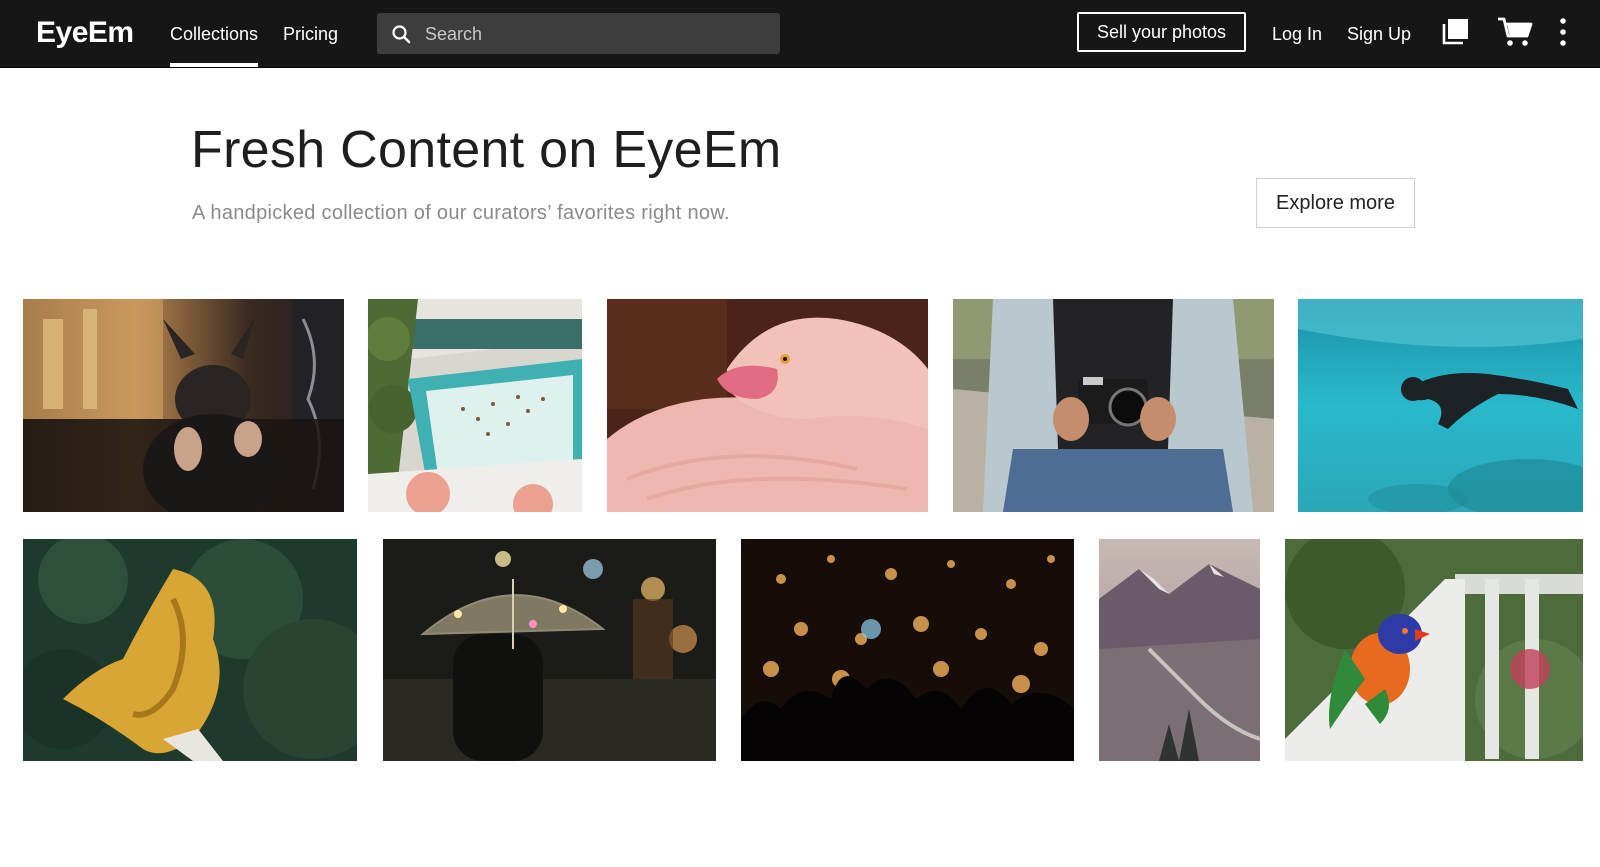  I want to click on photo-person-holding-camera, so click(1113, 405).